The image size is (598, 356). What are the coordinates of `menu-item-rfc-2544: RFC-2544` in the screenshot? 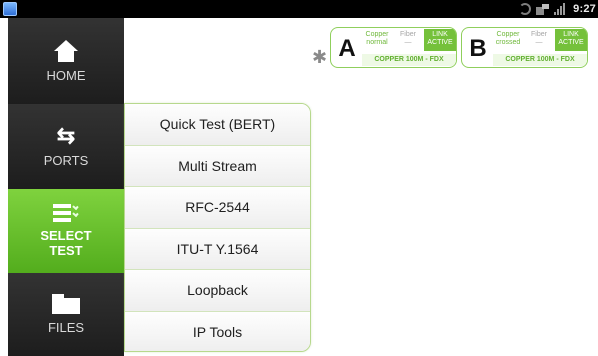 It's located at (217, 208).